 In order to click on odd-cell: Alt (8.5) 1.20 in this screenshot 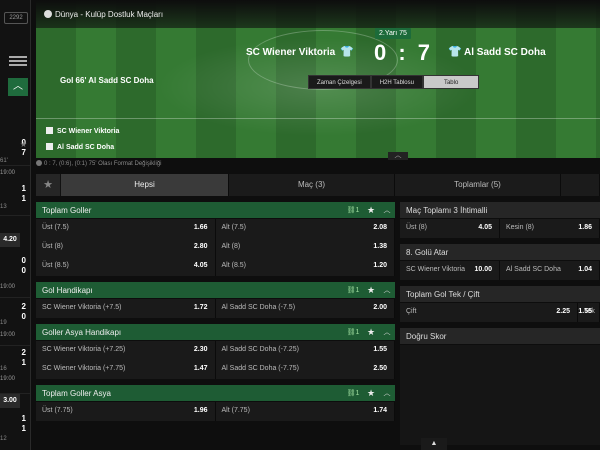, I will do `click(305, 266)`.